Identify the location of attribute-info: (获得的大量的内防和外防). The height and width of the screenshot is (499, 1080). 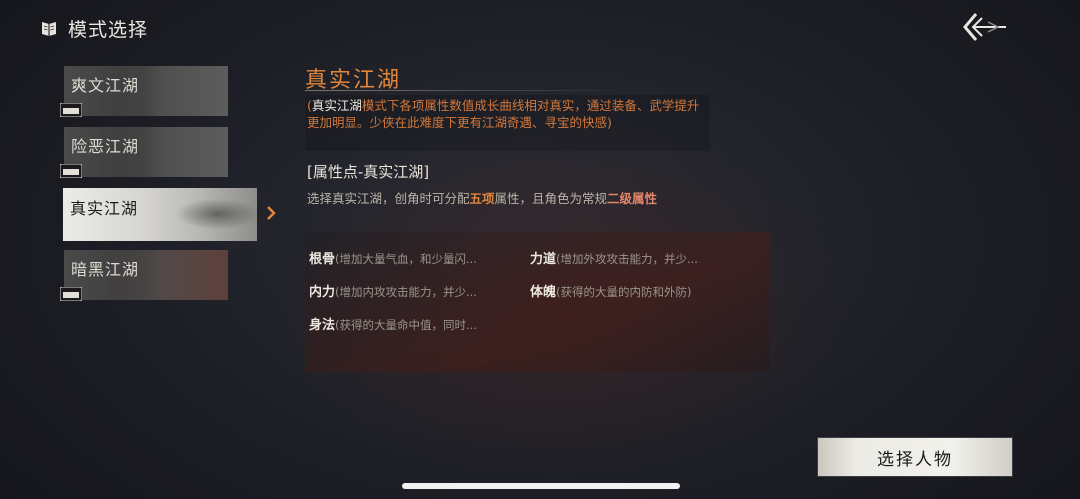
(624, 292).